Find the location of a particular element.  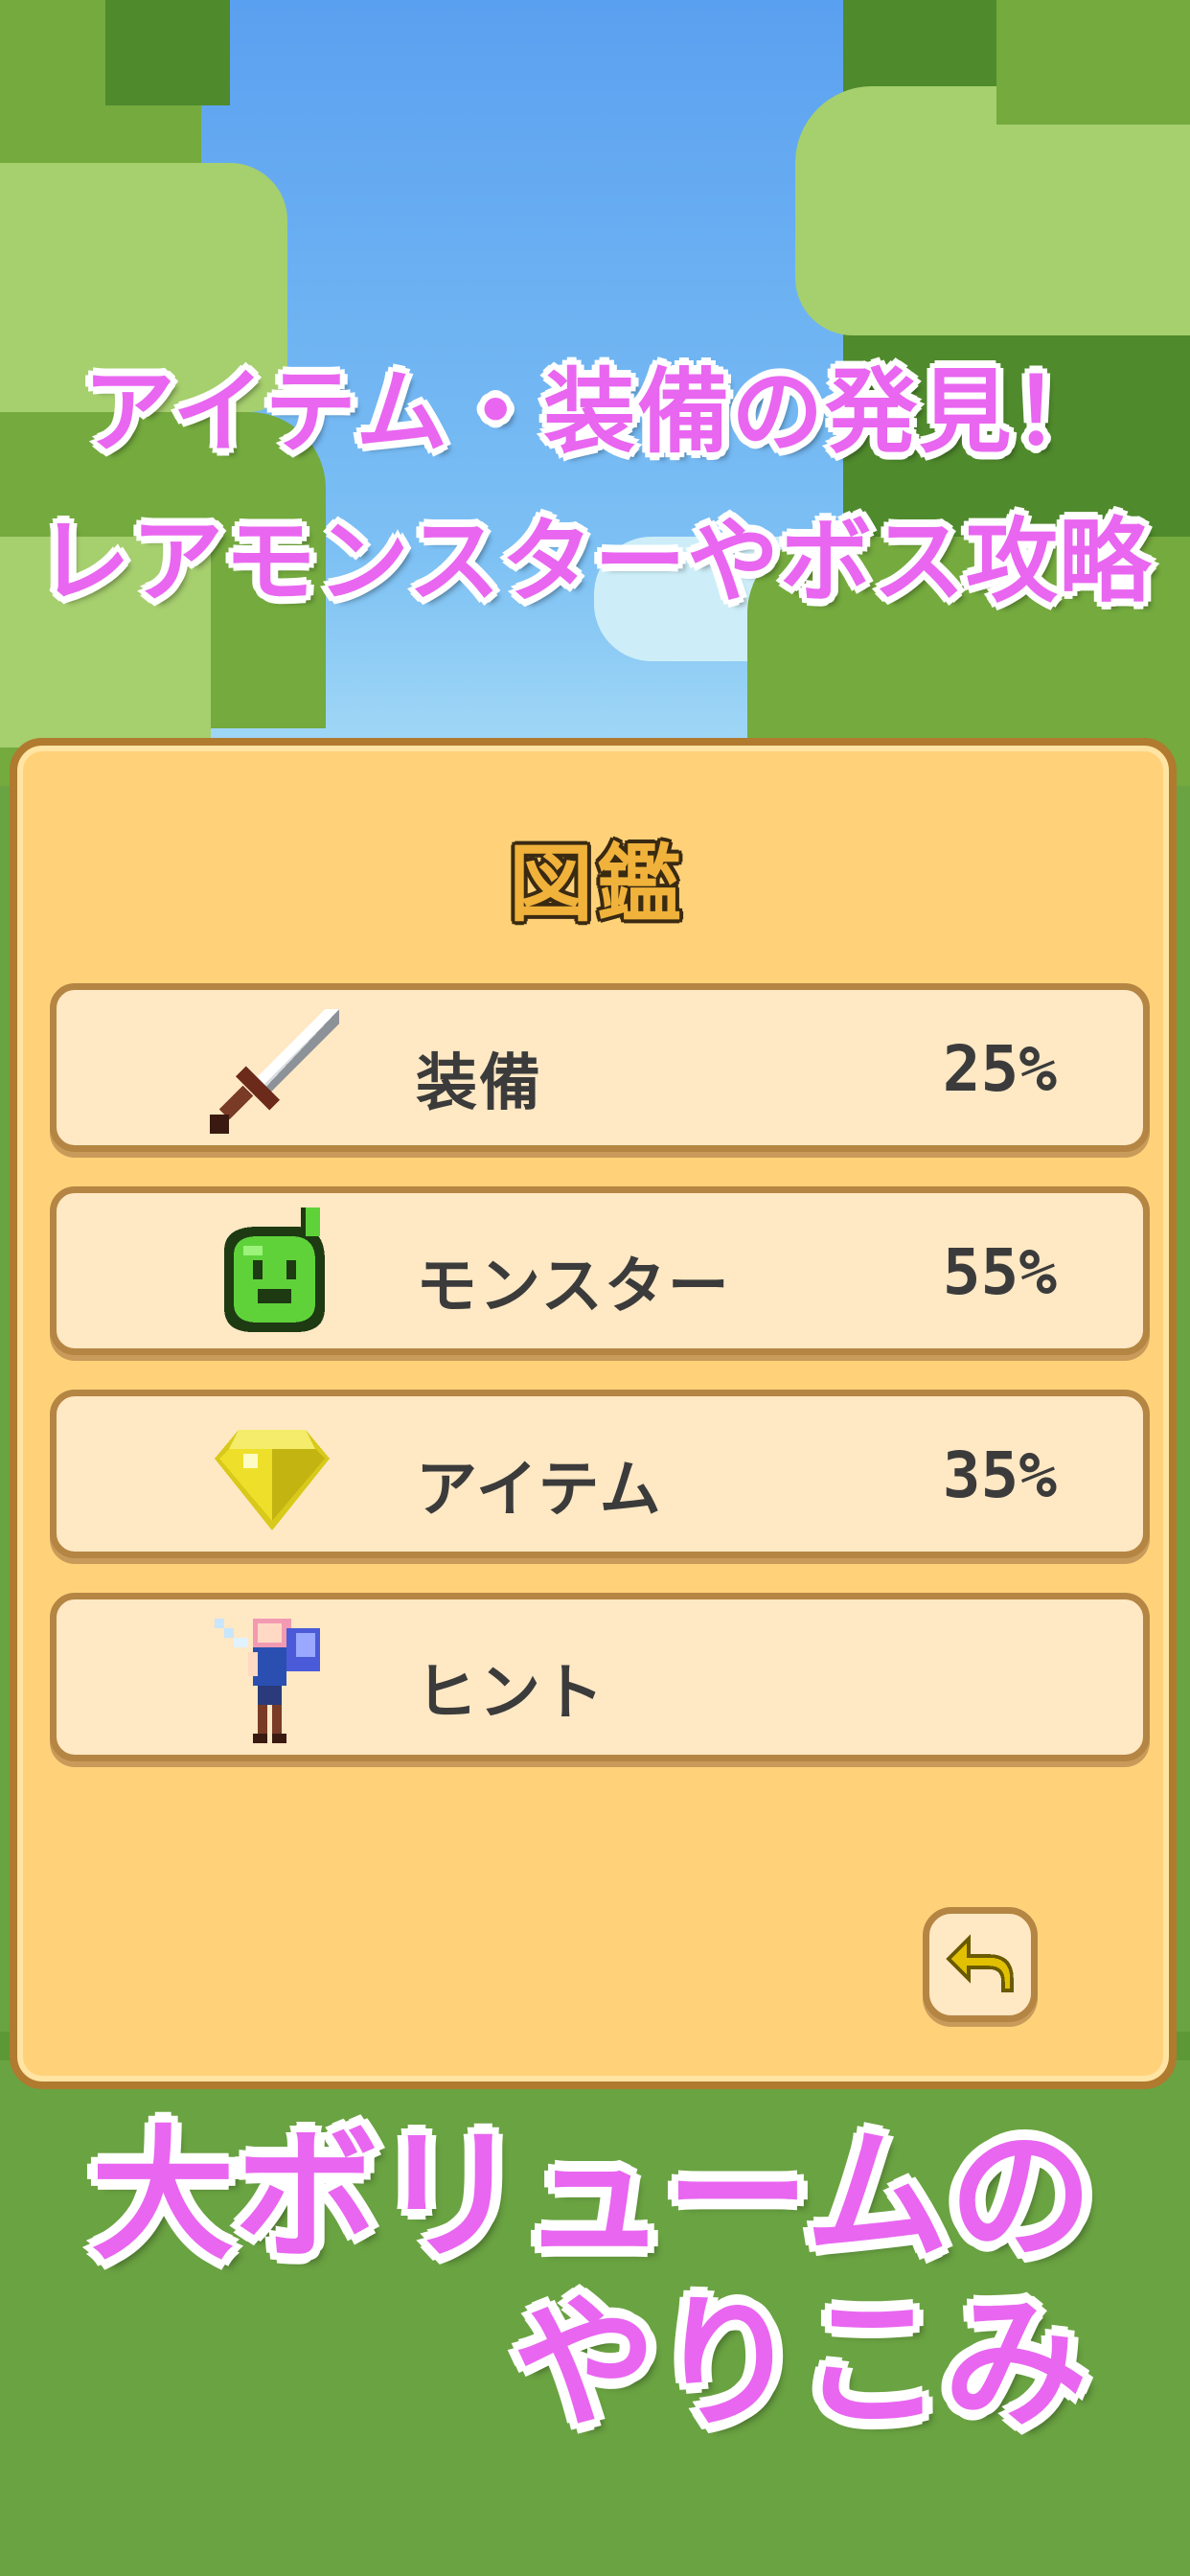

bottom-headline-line2: やりこみ is located at coordinates (801, 2364).